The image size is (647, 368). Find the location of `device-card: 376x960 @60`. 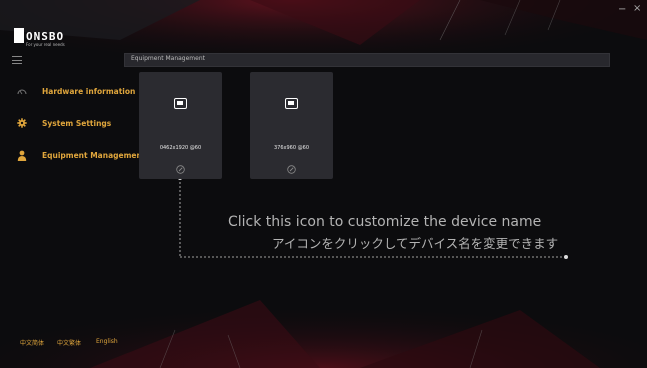

device-card: 376x960 @60 is located at coordinates (291, 125).